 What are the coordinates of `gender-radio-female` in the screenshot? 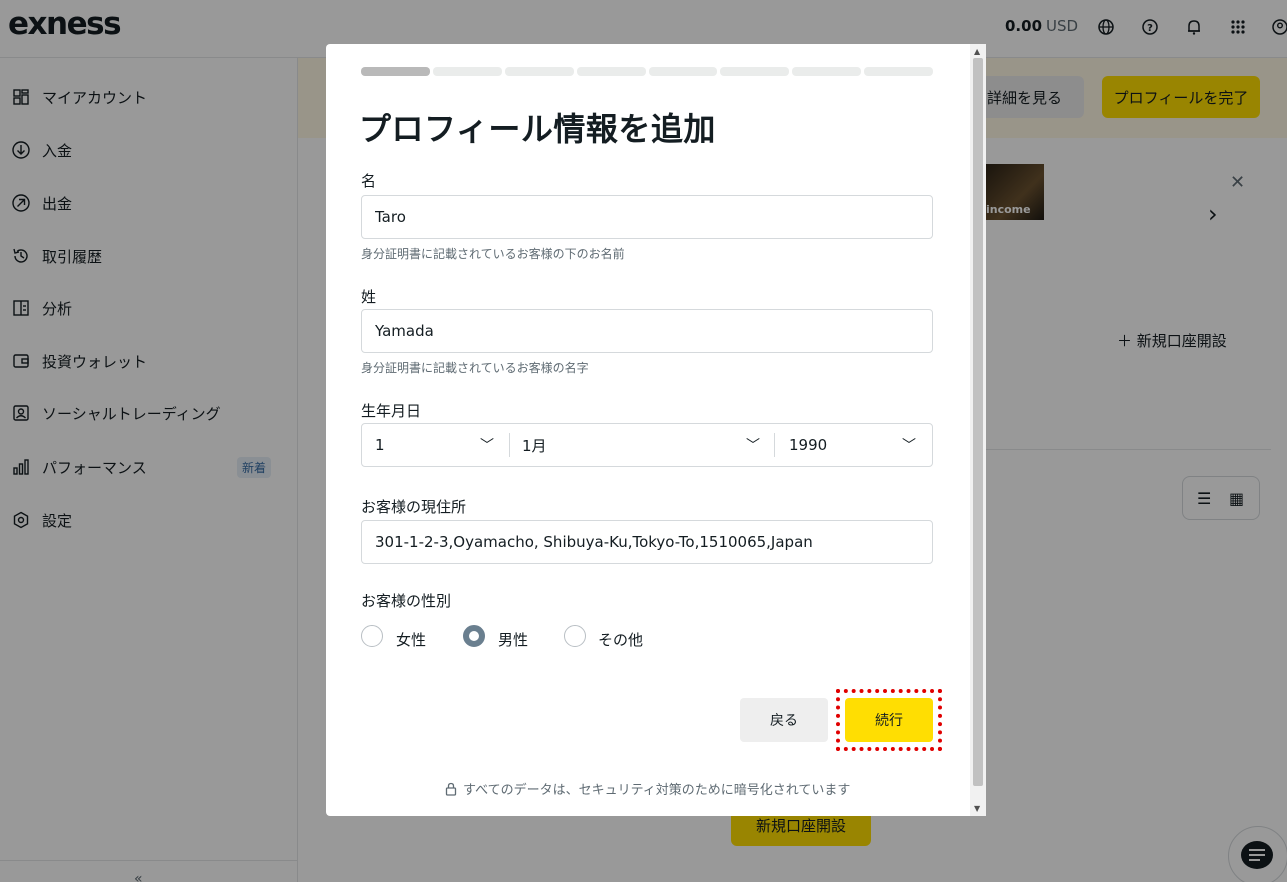 It's located at (372, 636).